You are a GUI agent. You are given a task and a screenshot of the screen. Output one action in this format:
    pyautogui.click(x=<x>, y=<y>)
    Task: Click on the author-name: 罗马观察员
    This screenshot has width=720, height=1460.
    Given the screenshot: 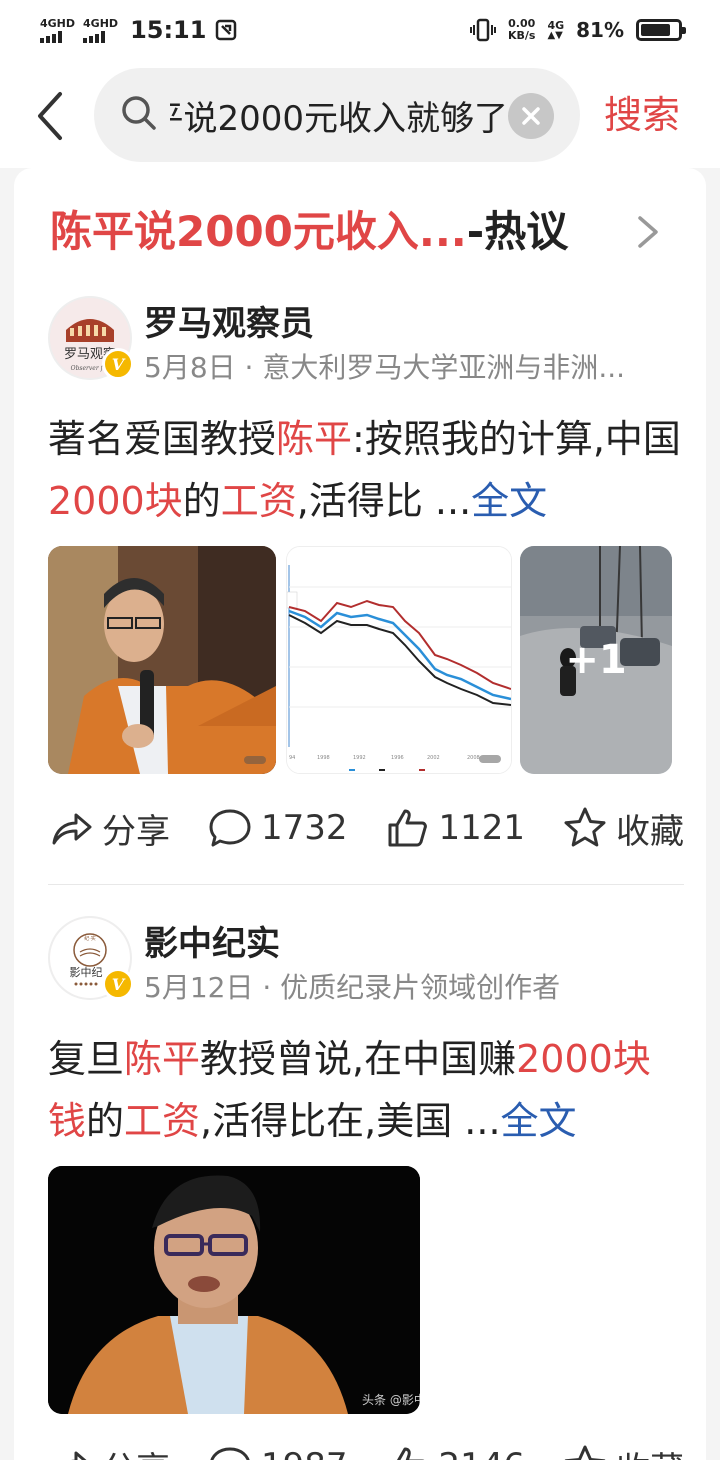 What is the action you would take?
    pyautogui.click(x=229, y=320)
    